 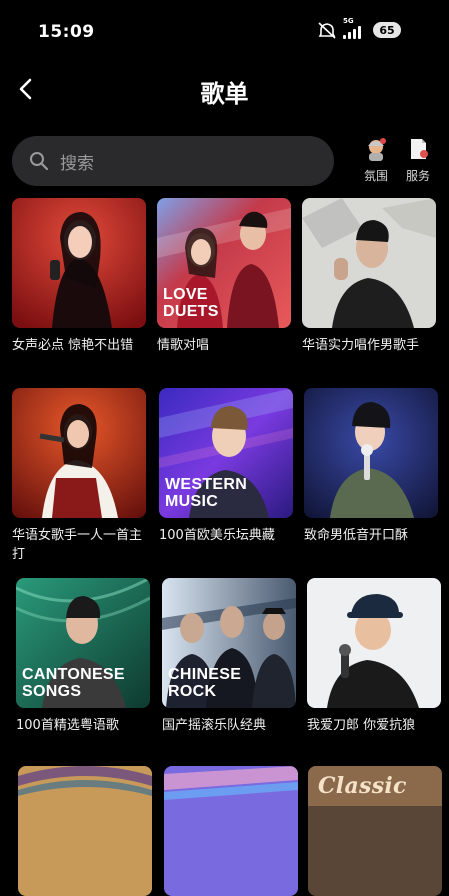 What do you see at coordinates (361, 725) in the screenshot?
I see `playlist-title: 我爱刀郎 你爱抗狼` at bounding box center [361, 725].